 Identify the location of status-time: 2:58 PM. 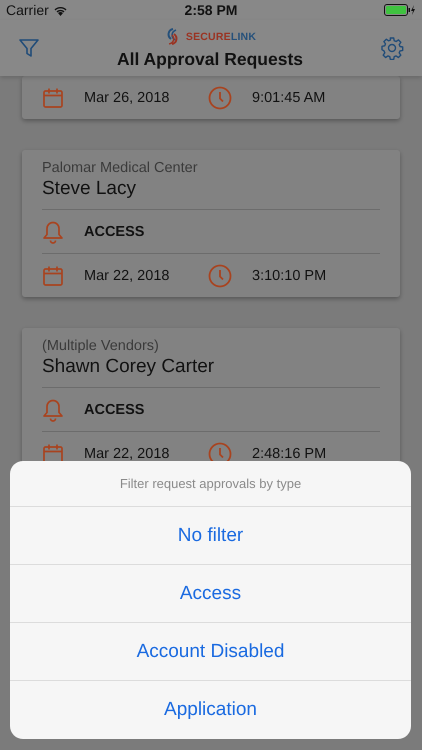
(211, 10).